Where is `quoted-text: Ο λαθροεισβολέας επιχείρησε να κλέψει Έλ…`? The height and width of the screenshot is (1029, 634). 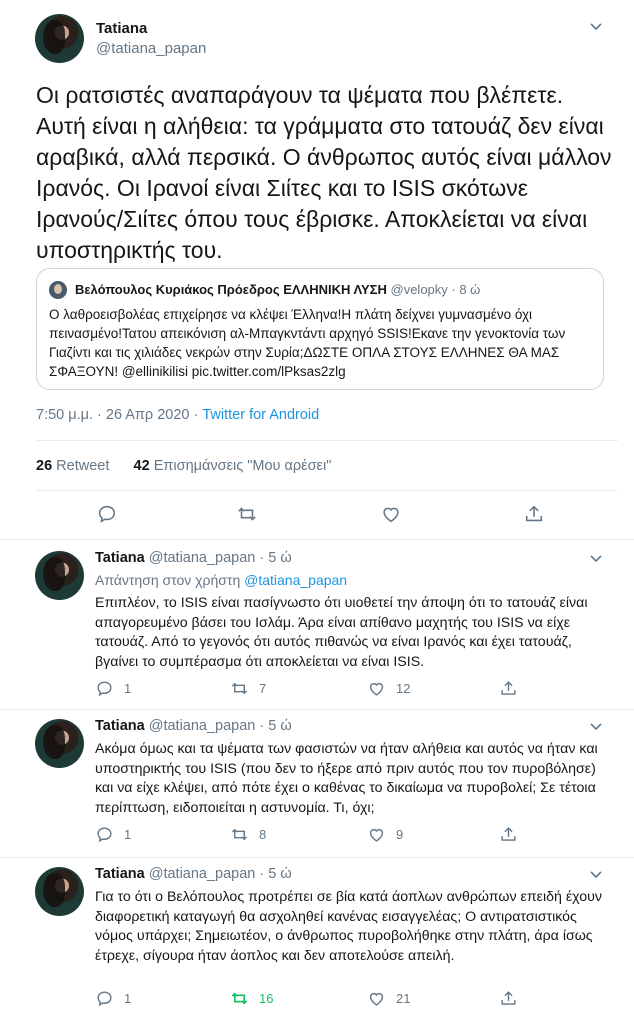
quoted-text: Ο λαθροεισβολέας επιχείρησε να κλέψει Έλ… is located at coordinates (307, 343).